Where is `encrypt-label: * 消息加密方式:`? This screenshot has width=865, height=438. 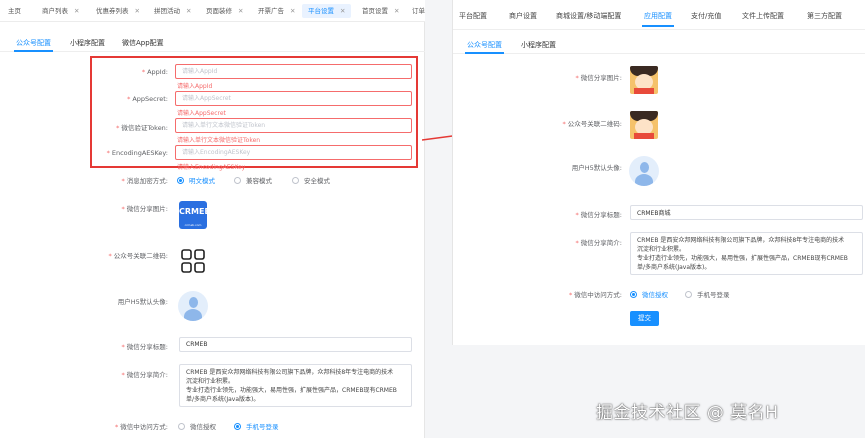 encrypt-label: * 消息加密方式: is located at coordinates (144, 181).